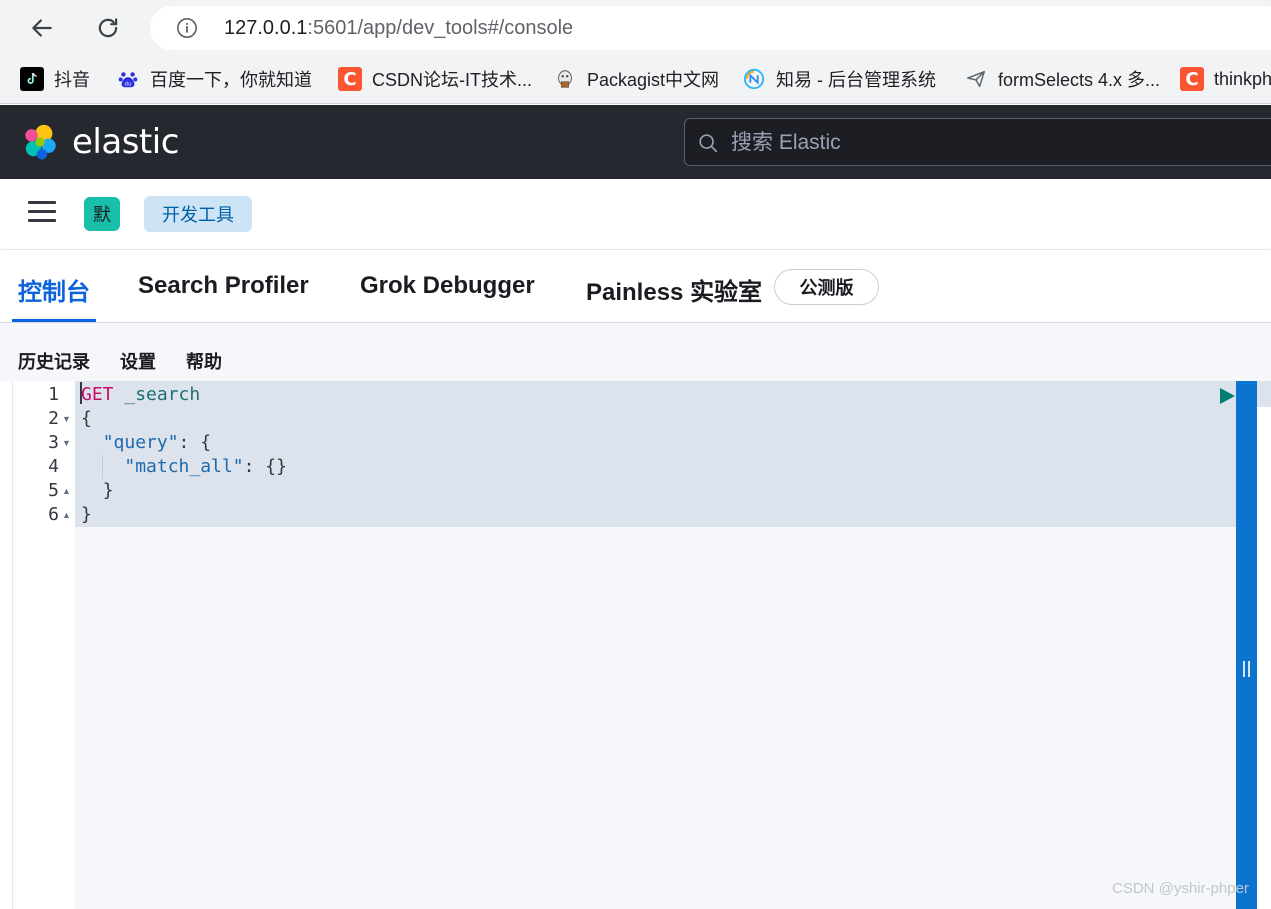 The height and width of the screenshot is (909, 1271). What do you see at coordinates (1227, 396) in the screenshot?
I see `play-icon` at bounding box center [1227, 396].